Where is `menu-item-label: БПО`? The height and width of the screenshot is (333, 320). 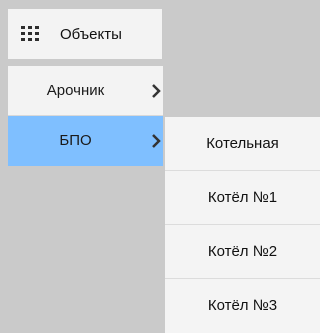 menu-item-label: БПО is located at coordinates (75, 140).